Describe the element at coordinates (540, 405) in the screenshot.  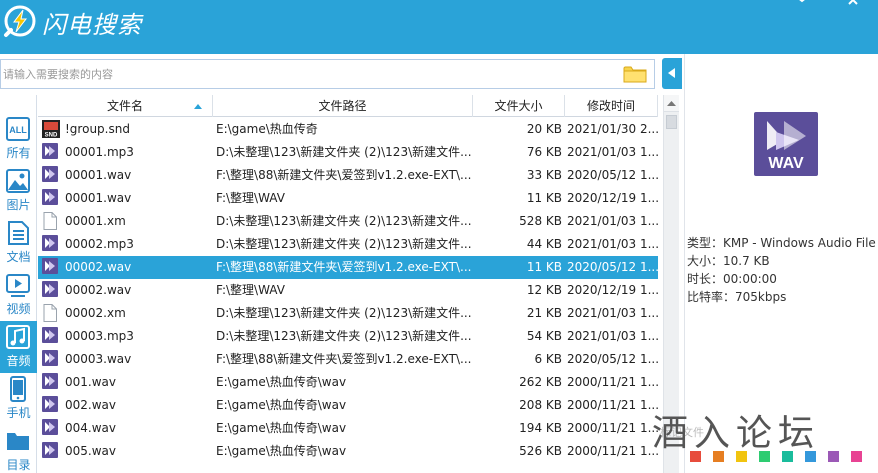
I see `file-size-cell: 208 KB` at that location.